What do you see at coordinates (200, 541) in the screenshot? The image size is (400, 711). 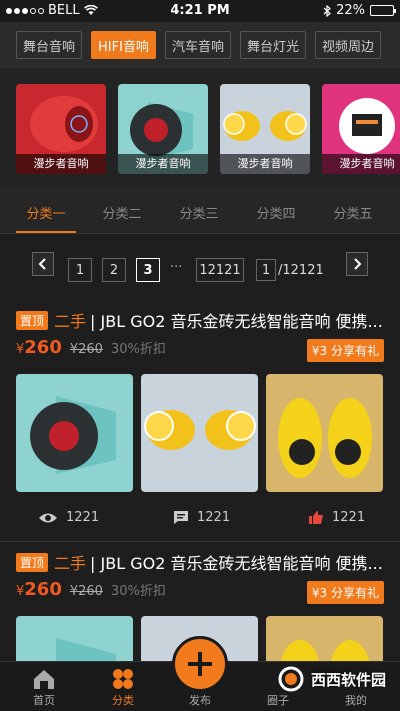 I see `item-divider` at bounding box center [200, 541].